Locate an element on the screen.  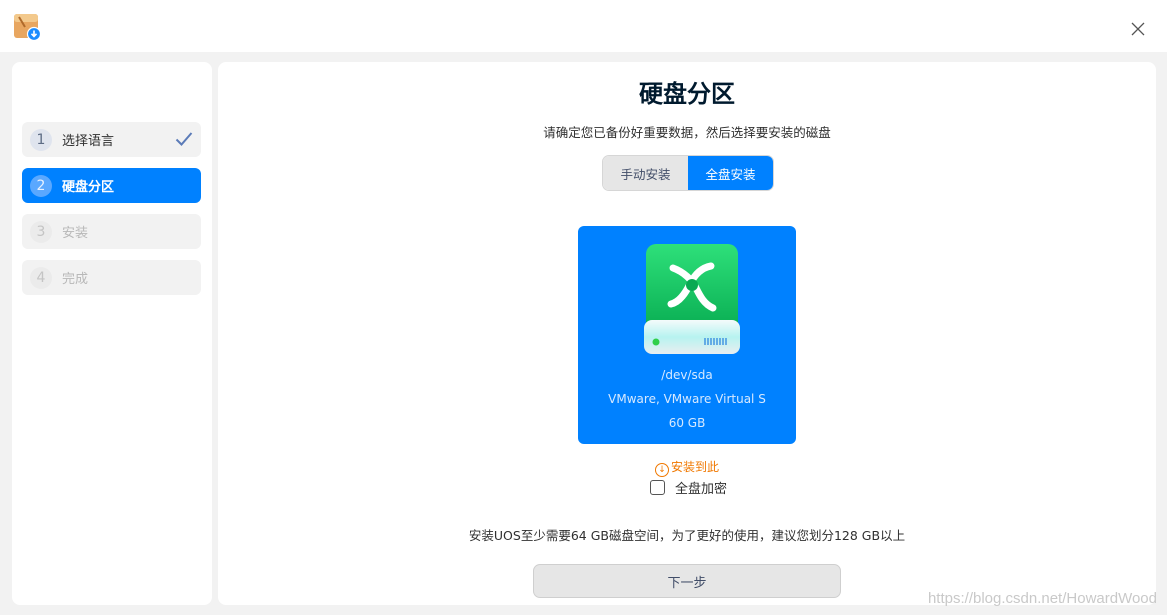
disk-model: VMware, VMware Virtual S is located at coordinates (687, 399).